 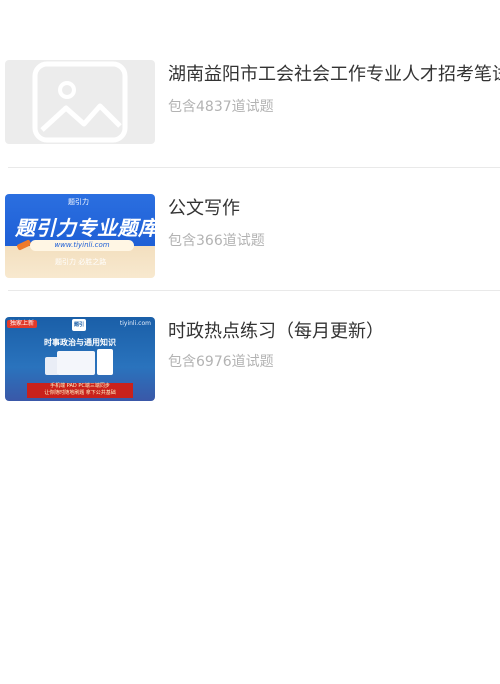 What do you see at coordinates (80, 342) in the screenshot?
I see `banner-headline: 时事政治与通用知识` at bounding box center [80, 342].